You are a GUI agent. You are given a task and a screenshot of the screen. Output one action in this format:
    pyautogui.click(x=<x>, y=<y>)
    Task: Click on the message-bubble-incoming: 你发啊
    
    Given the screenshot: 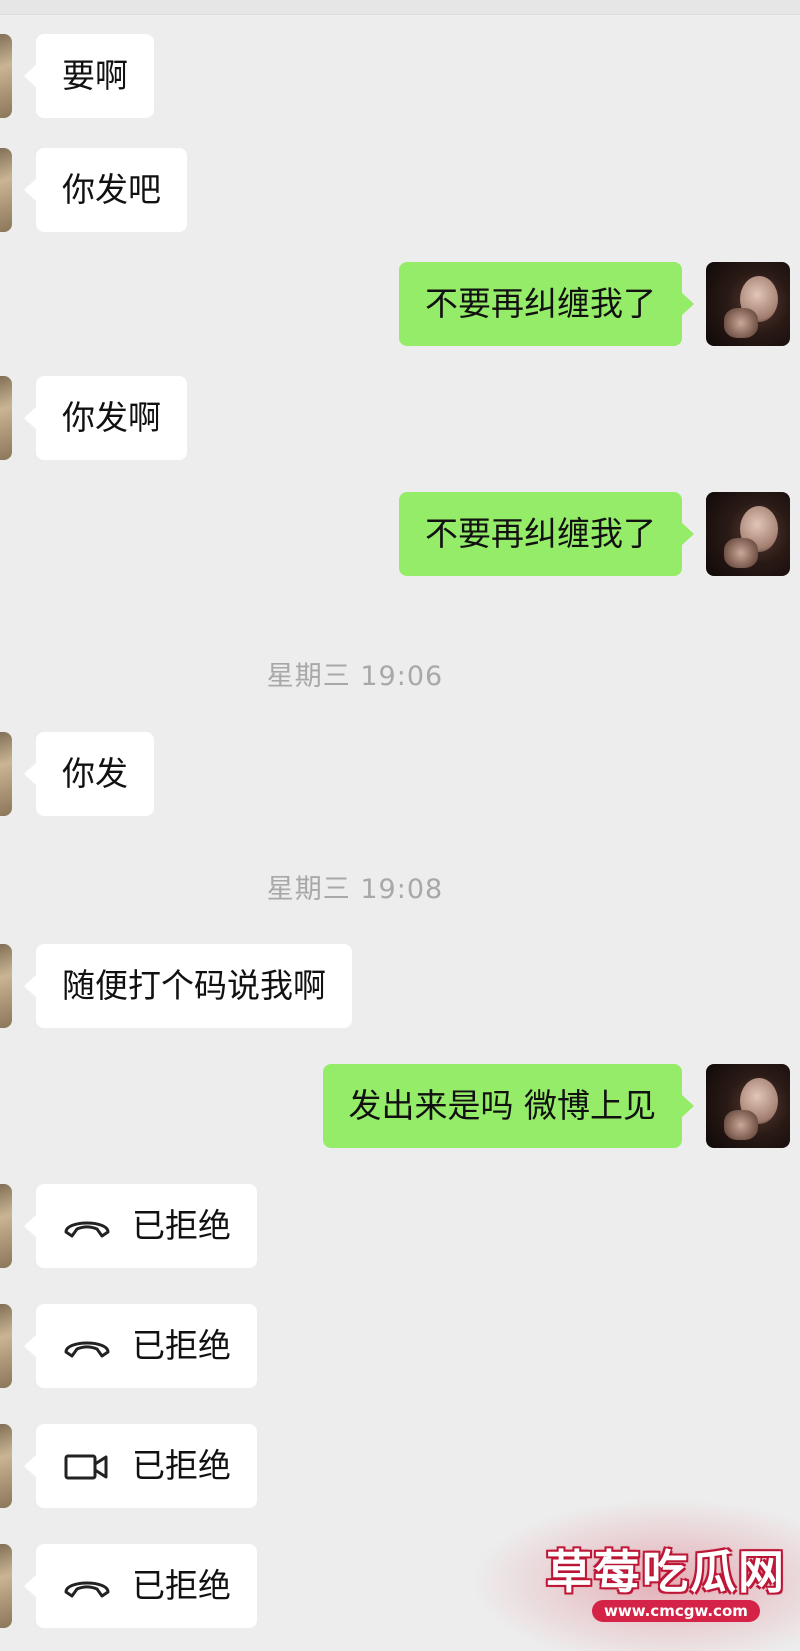 What is the action you would take?
    pyautogui.click(x=105, y=418)
    